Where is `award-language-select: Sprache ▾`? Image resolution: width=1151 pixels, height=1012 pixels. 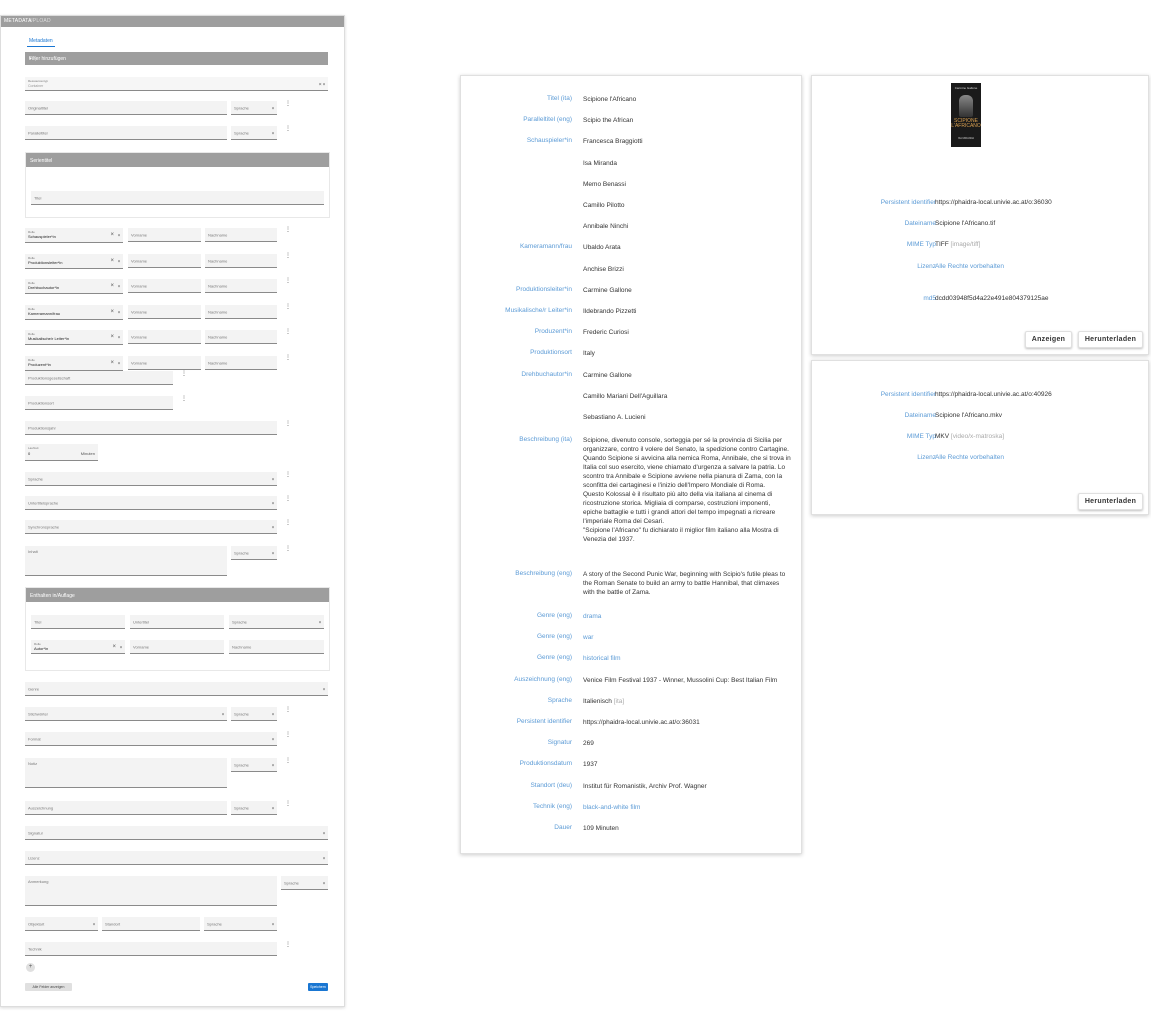
award-language-select: Sprache ▾ is located at coordinates (254, 808).